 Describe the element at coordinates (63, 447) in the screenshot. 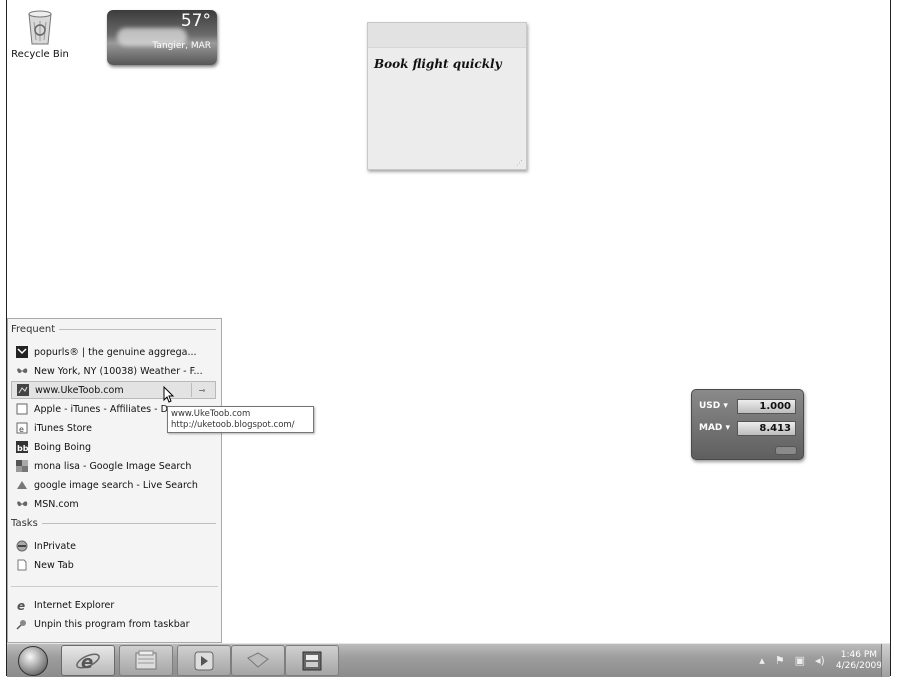

I see `jump-item-label: Boing Boing` at that location.